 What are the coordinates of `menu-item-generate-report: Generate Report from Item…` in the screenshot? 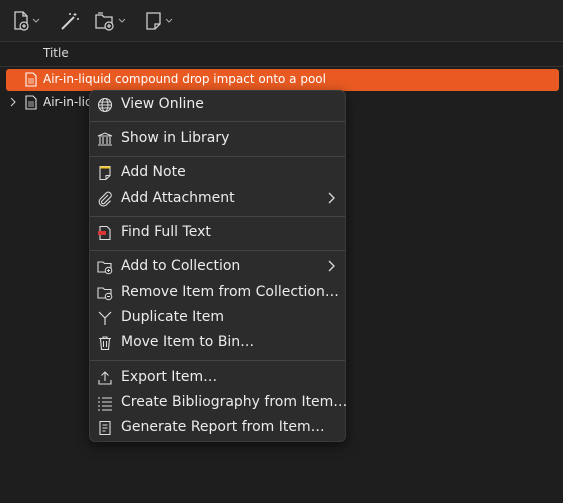 It's located at (217, 428).